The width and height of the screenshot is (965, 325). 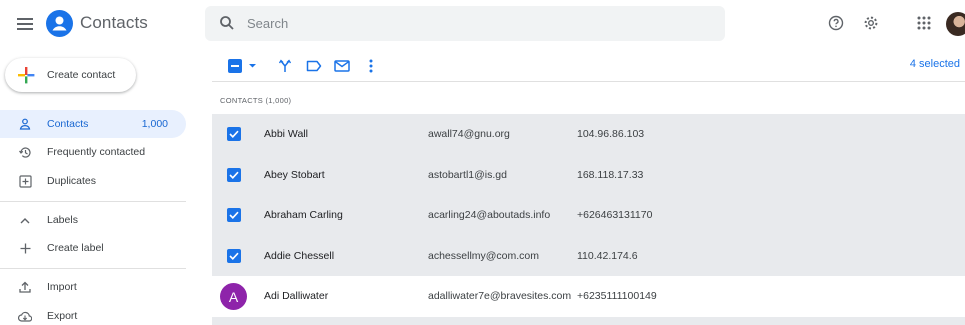 What do you see at coordinates (871, 23) in the screenshot?
I see `gear-icon` at bounding box center [871, 23].